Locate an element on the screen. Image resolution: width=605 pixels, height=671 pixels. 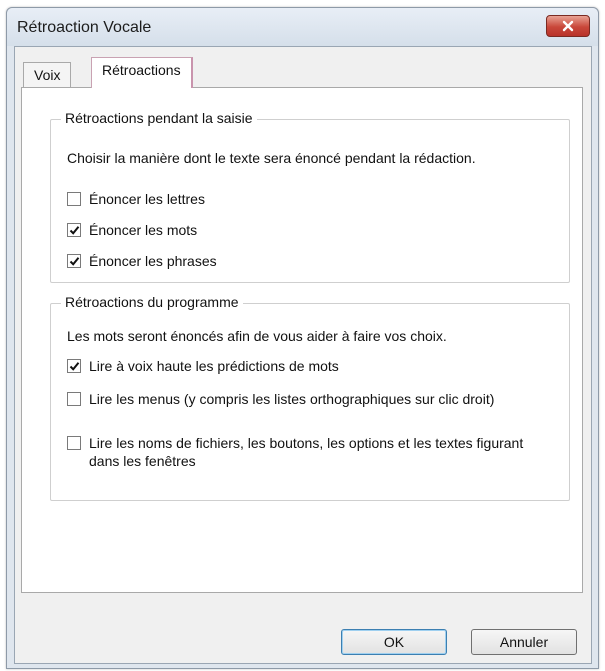
cancel-button: Annuler is located at coordinates (524, 642).